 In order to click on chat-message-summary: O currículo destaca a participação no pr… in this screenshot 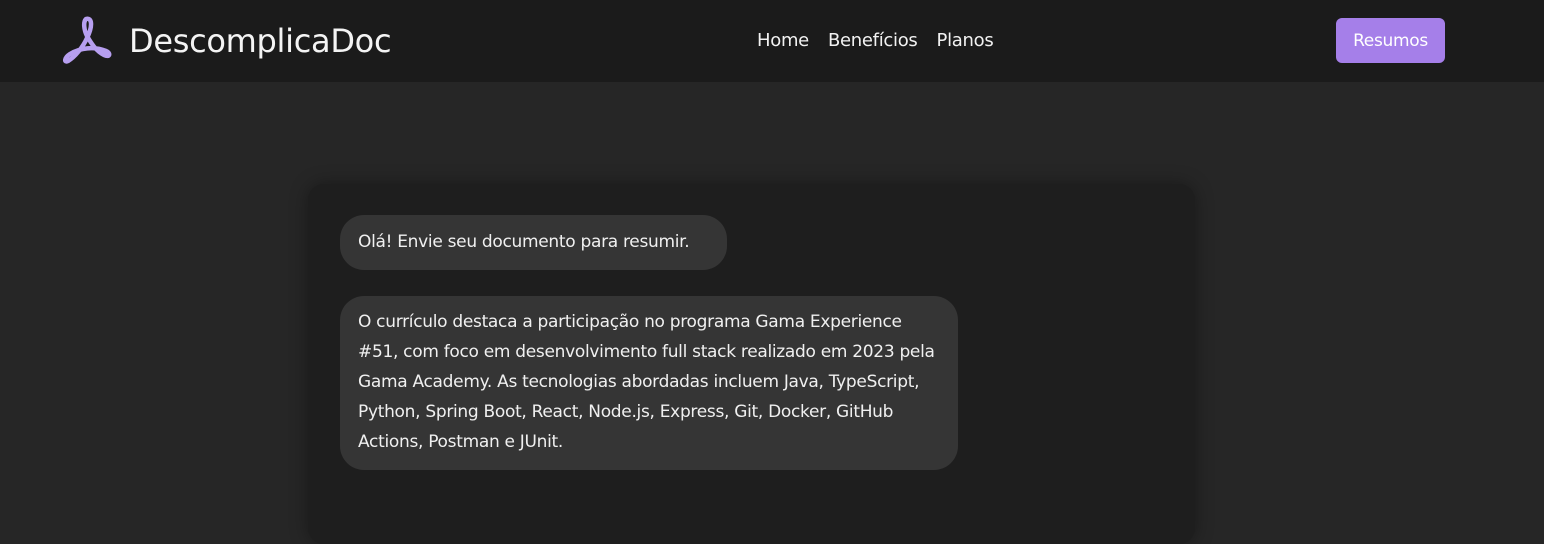, I will do `click(649, 383)`.